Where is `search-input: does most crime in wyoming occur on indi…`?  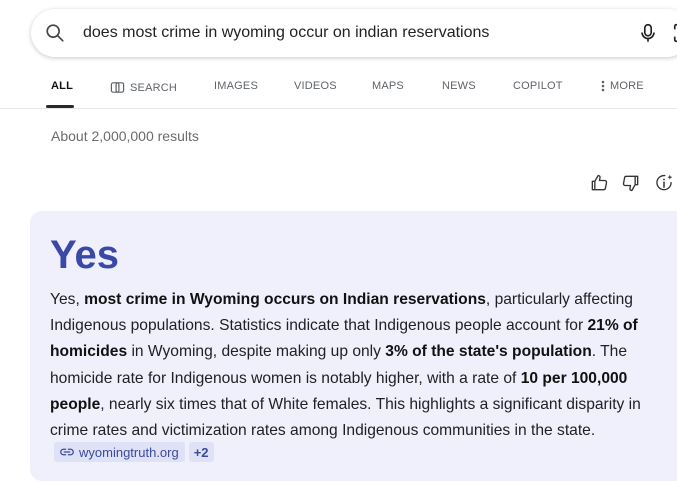 search-input: does most crime in wyoming occur on indi… is located at coordinates (286, 33).